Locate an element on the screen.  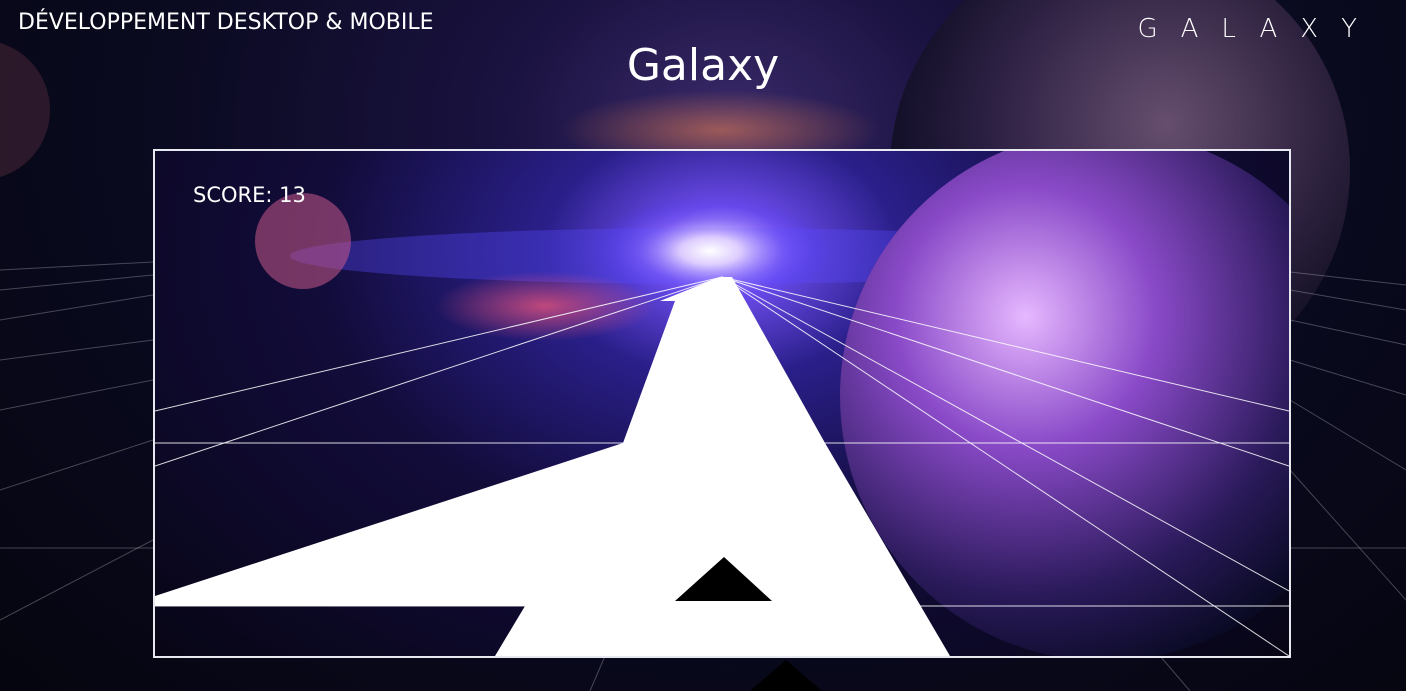
score-display: SCORE: 13 is located at coordinates (249, 195).